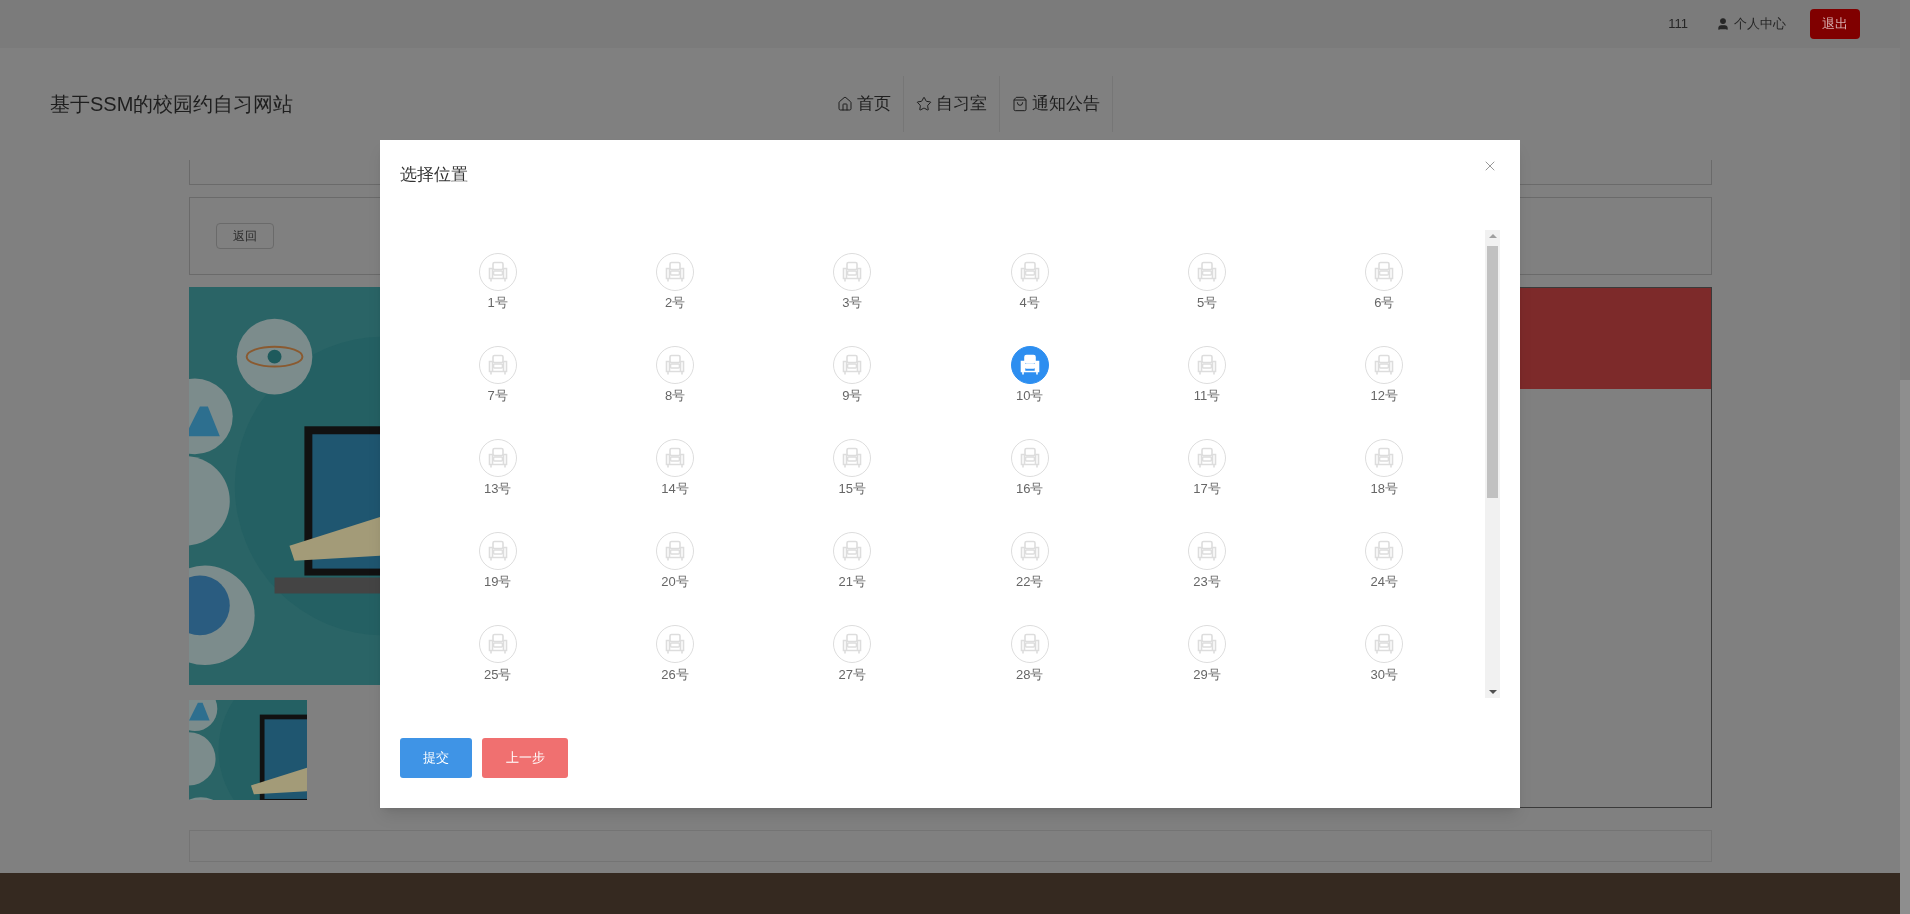  Describe the element at coordinates (675, 488) in the screenshot. I see `seat-label: 14号` at that location.